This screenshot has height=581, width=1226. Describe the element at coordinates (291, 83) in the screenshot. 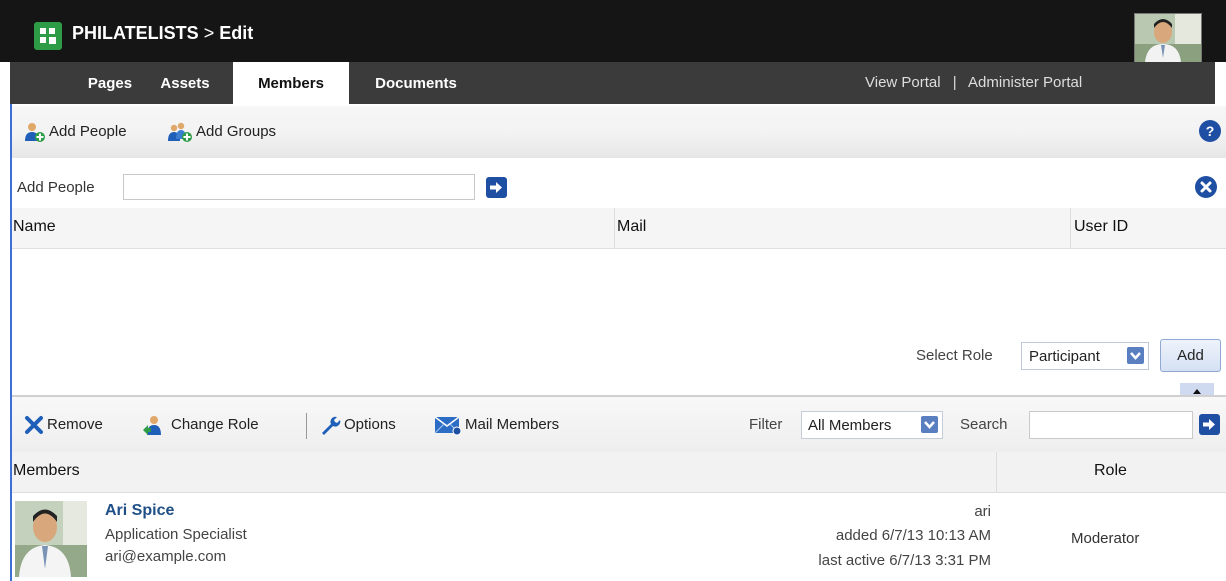

I see `tab-members: Members` at that location.